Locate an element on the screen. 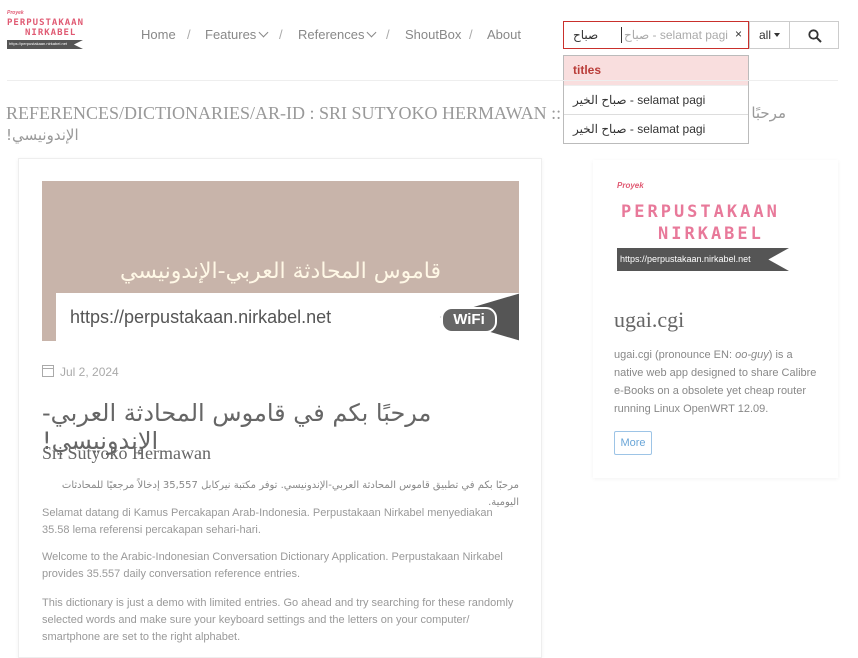 Image resolution: width=858 pixels, height=658 pixels. search-icon is located at coordinates (815, 36).